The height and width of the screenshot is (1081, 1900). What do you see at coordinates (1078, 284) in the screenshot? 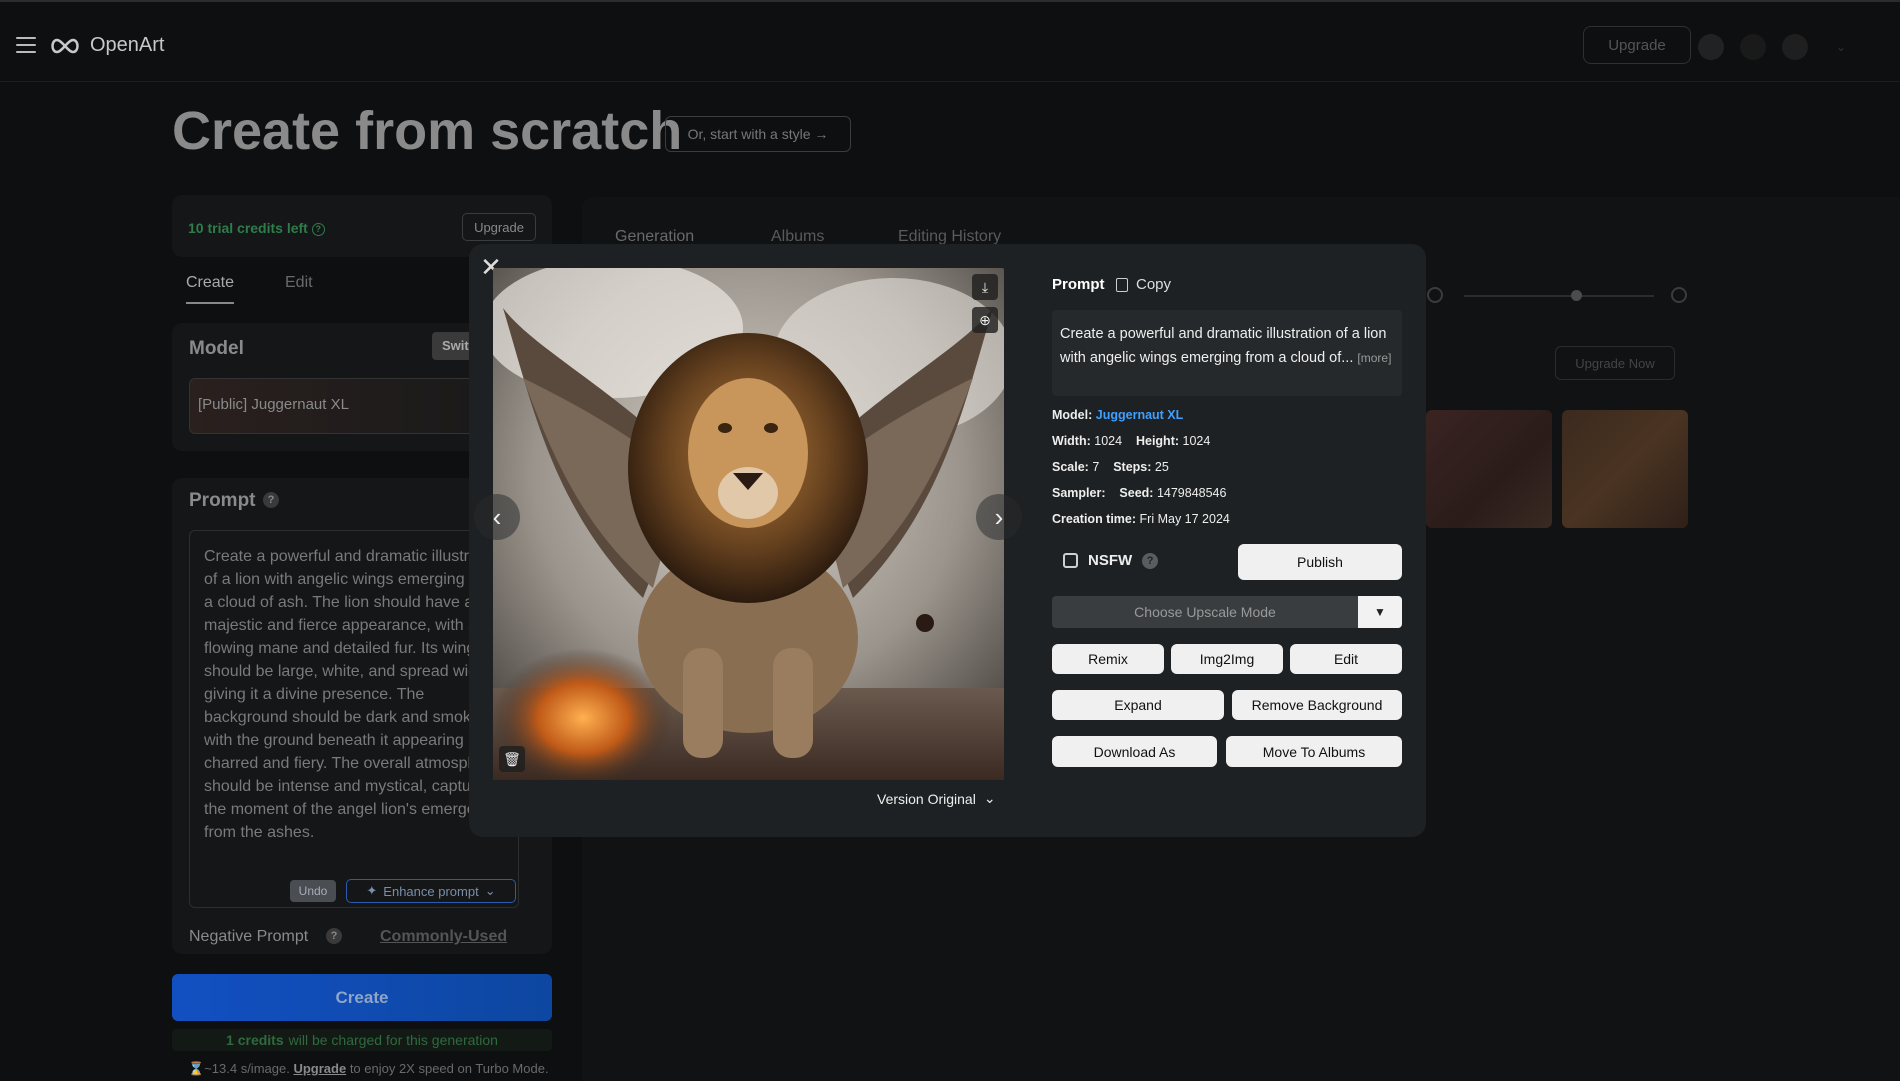
I see `modal-prompt-label: Prompt` at bounding box center [1078, 284].